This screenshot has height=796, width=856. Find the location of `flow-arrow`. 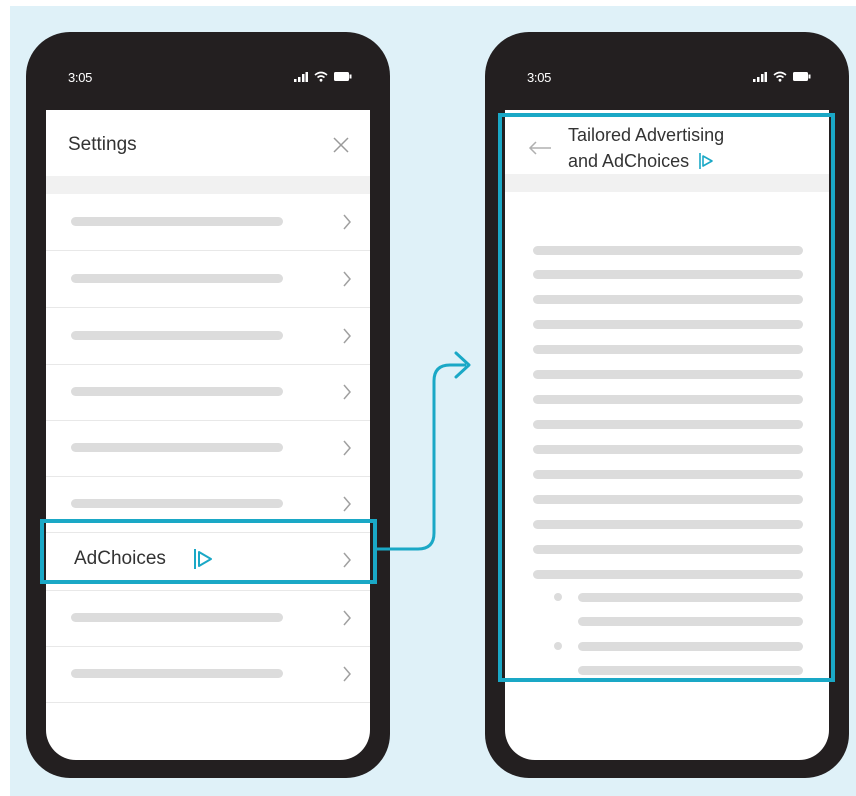

flow-arrow is located at coordinates (424, 451).